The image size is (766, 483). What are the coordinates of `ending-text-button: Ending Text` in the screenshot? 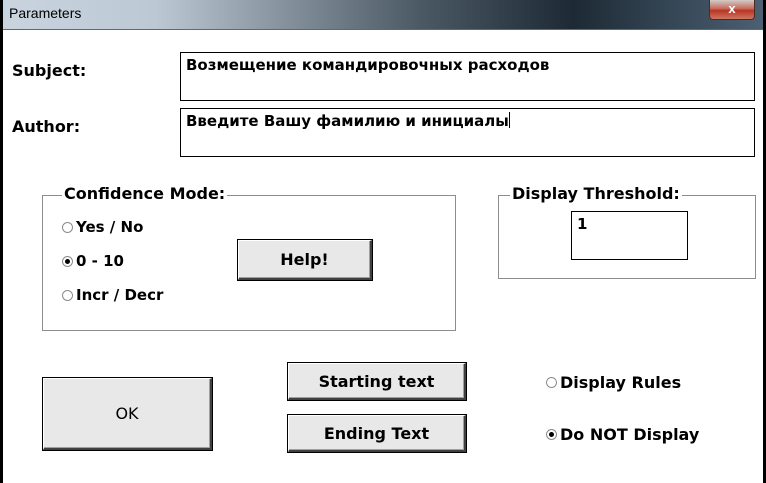 It's located at (377, 433).